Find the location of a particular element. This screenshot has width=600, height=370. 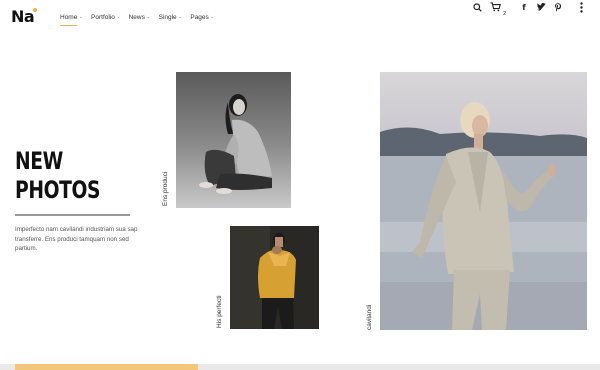

hero-divider is located at coordinates (72, 215).